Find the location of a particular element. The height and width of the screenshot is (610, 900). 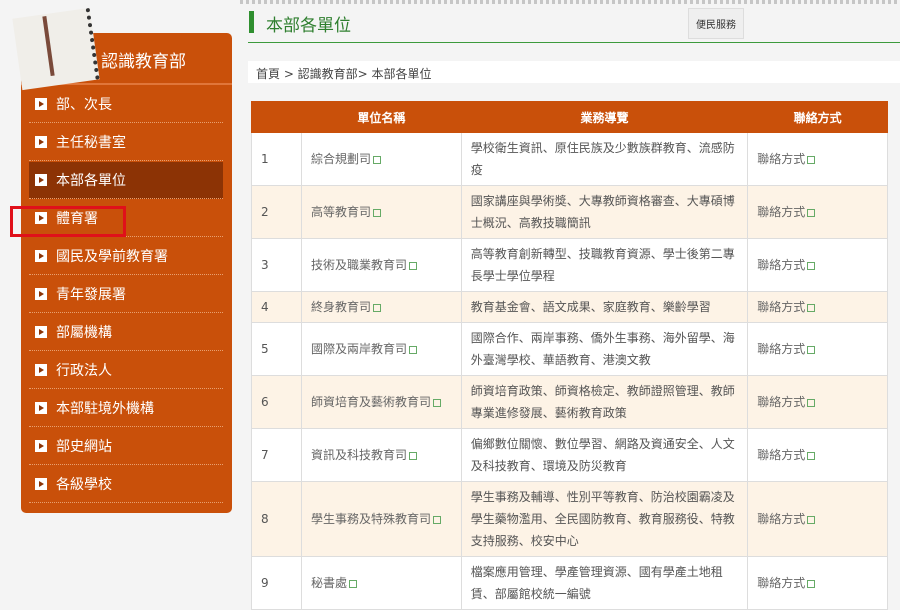

unit-description: 國家講座與學術獎、大專教師資格審查、大專碩博士概況、高教技職簡訊 is located at coordinates (604, 212).